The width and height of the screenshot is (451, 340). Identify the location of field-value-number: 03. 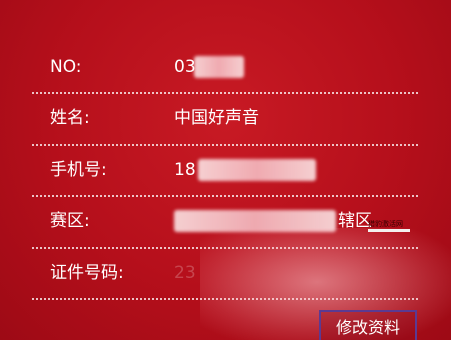
(185, 67).